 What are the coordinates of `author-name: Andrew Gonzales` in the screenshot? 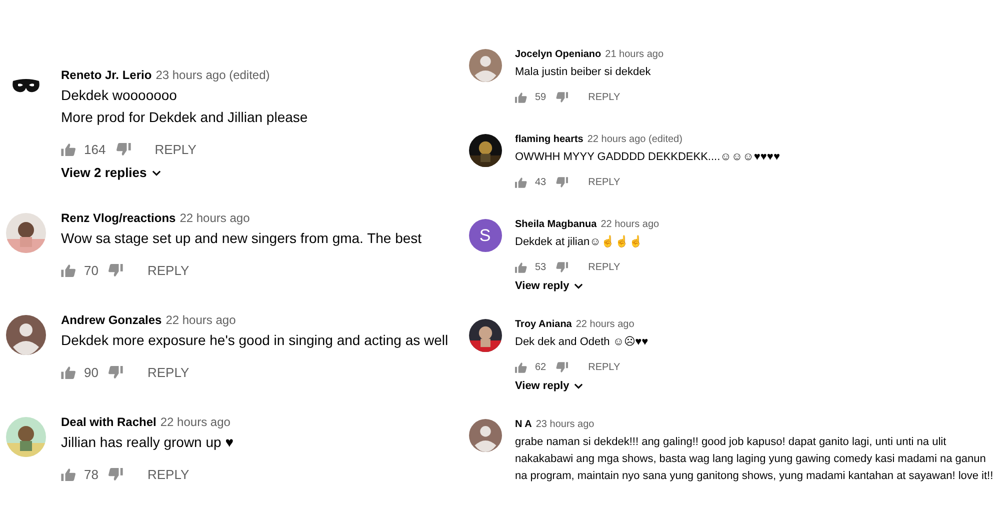 It's located at (111, 320).